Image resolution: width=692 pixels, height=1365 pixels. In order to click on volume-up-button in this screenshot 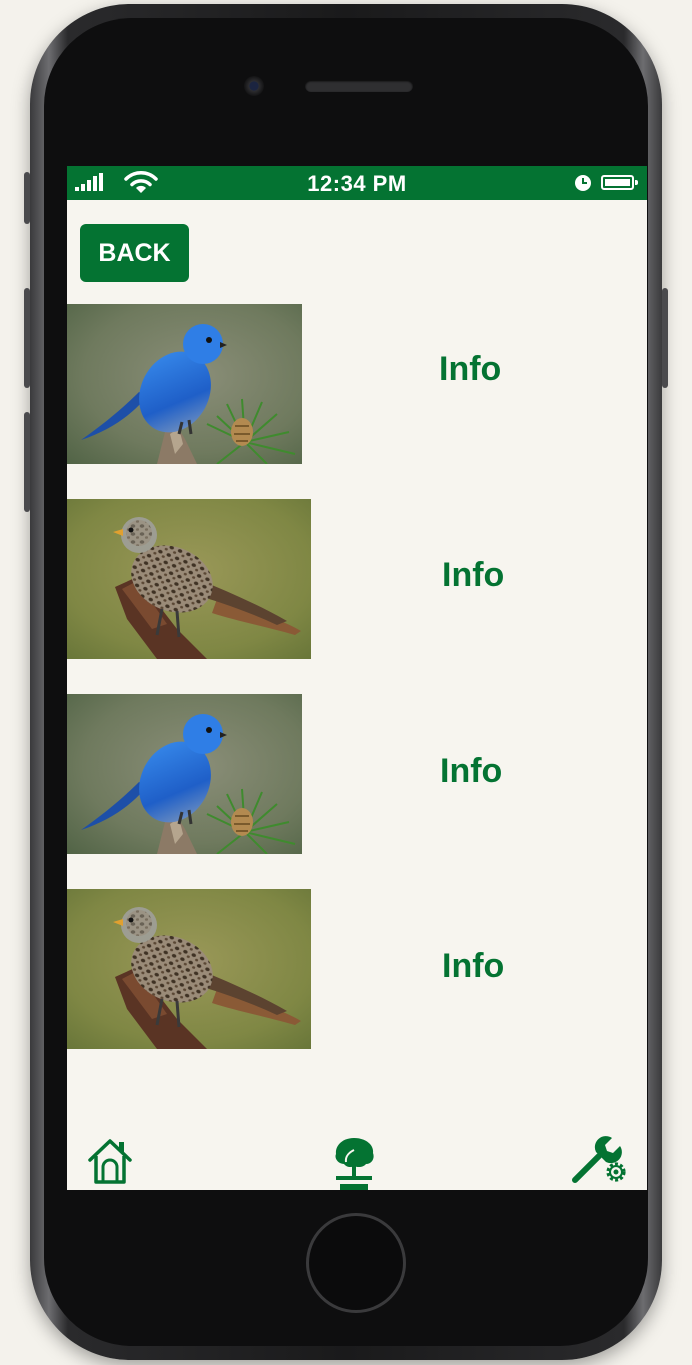, I will do `click(27, 338)`.